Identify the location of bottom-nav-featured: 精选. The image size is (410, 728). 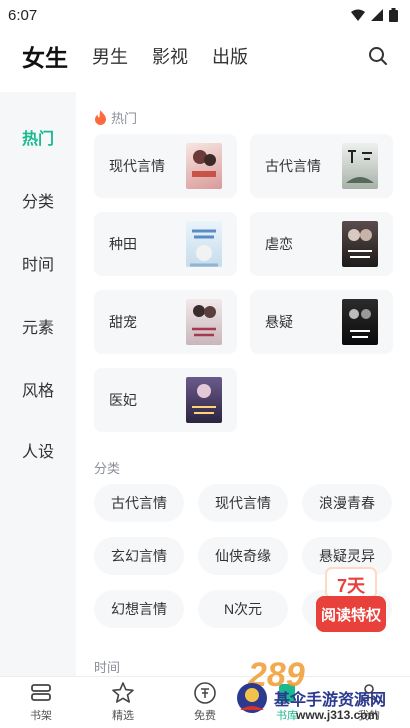
(123, 702).